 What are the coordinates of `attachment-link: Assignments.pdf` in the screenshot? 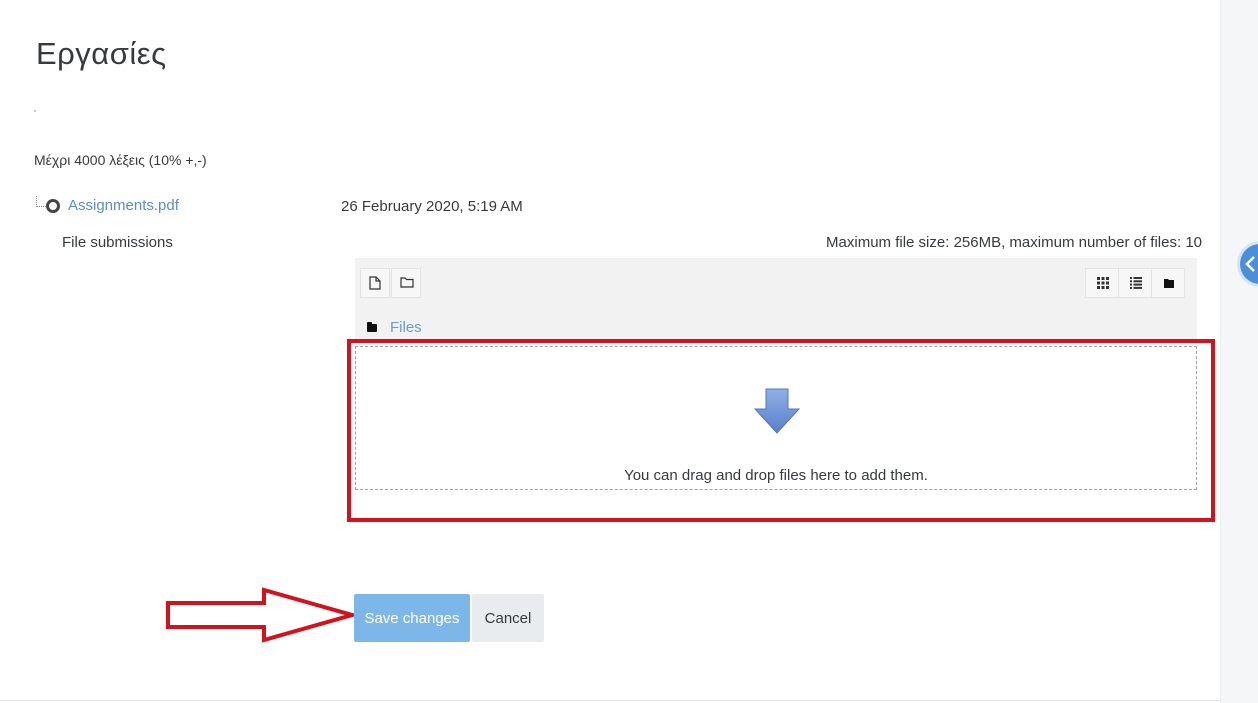 It's located at (123, 205).